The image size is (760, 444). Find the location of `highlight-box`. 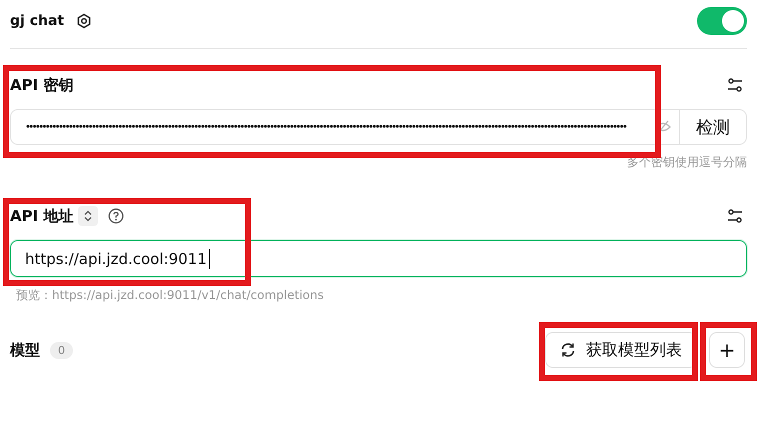

highlight-box is located at coordinates (728, 351).